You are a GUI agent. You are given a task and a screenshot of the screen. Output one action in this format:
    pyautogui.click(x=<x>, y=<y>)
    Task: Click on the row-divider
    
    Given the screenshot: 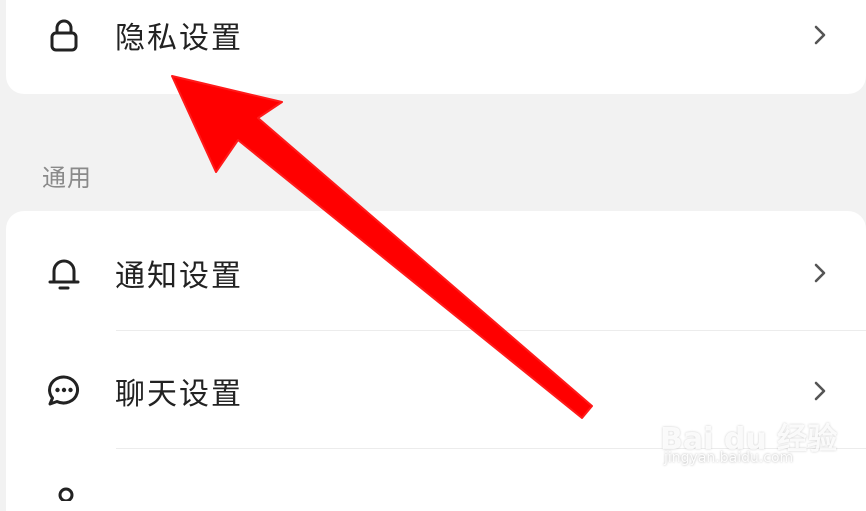 What is the action you would take?
    pyautogui.click(x=491, y=330)
    